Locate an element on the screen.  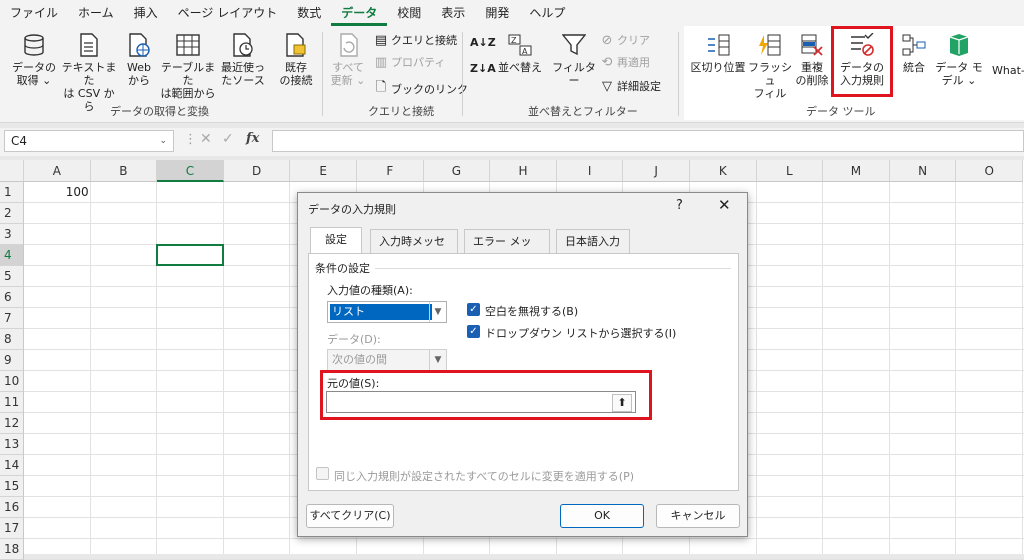
tab-error-alert: エラー メッセージ is located at coordinates (507, 250).